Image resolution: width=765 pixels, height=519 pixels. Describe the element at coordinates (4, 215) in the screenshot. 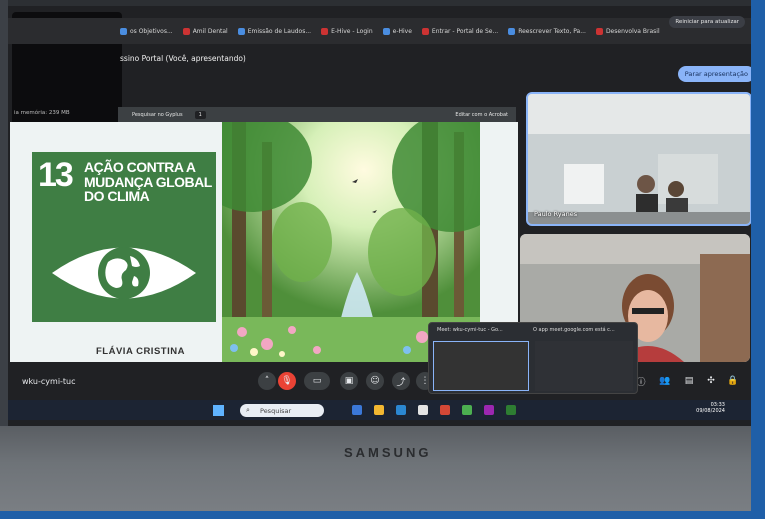

I see `laptop-frame-left` at that location.